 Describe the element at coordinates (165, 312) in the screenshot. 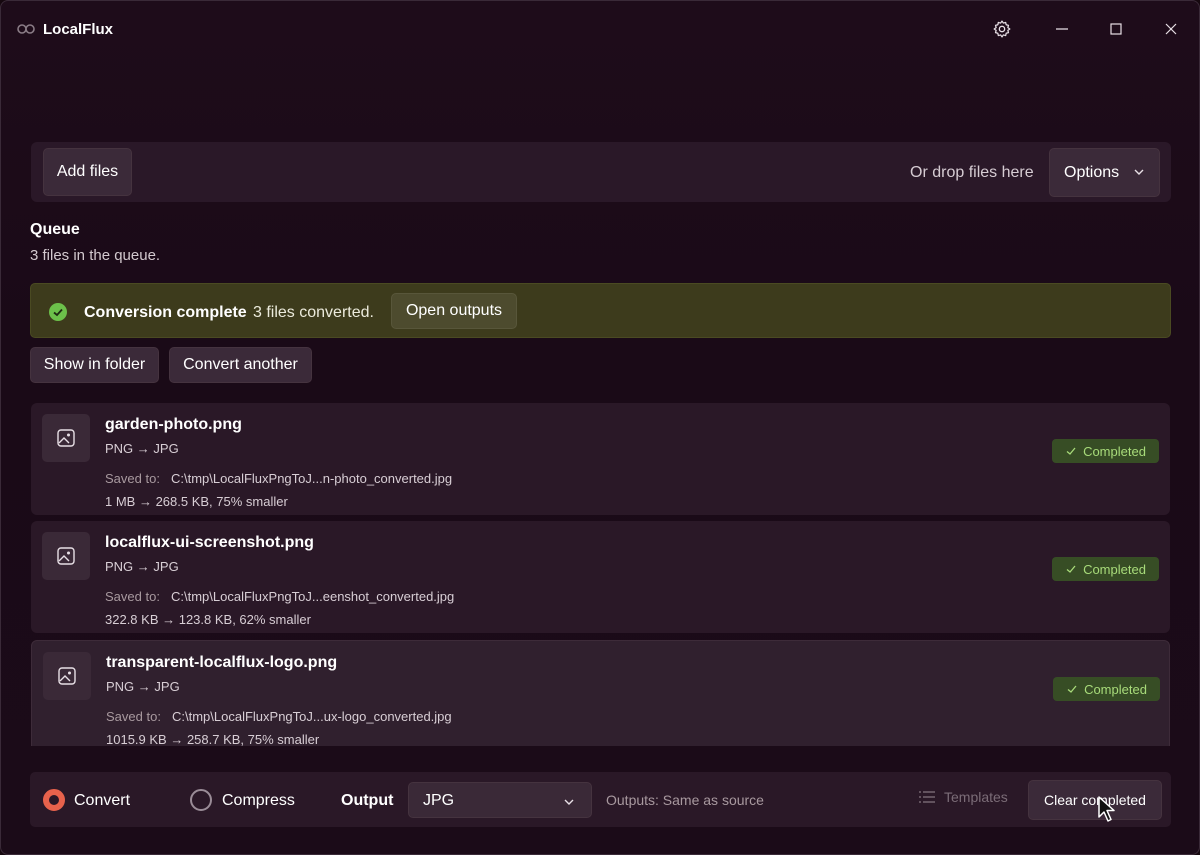

I see `banner-title: Conversion complete` at that location.